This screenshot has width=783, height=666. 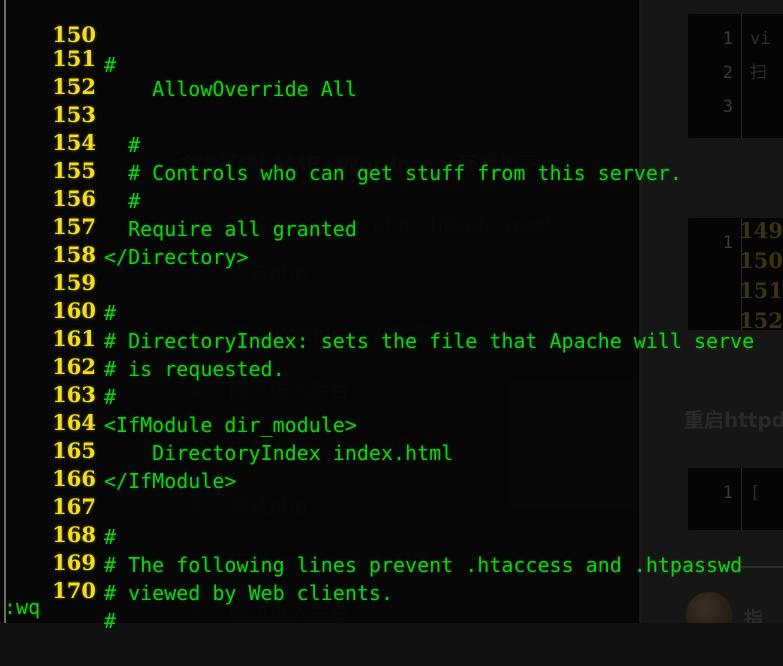 I want to click on bg-code-line-number: 2, so click(x=727, y=73).